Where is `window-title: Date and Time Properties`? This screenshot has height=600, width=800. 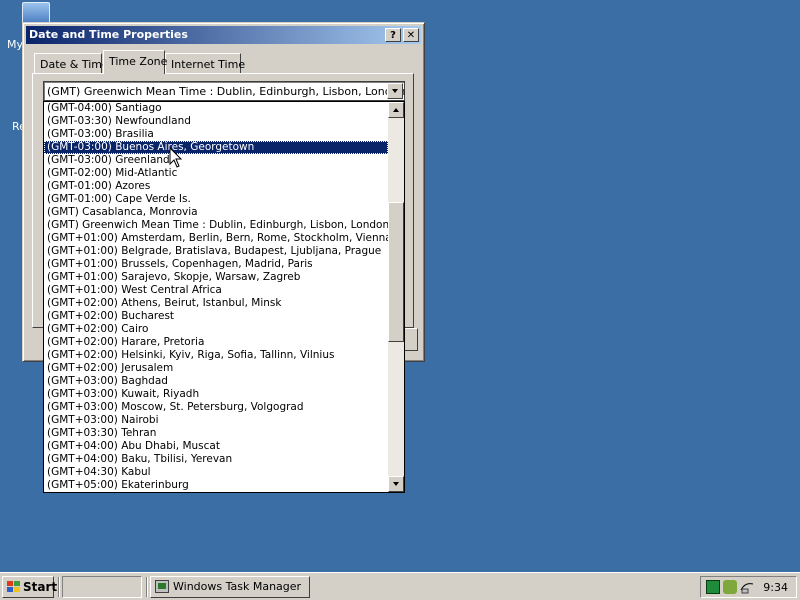
window-title: Date and Time Properties is located at coordinates (108, 34).